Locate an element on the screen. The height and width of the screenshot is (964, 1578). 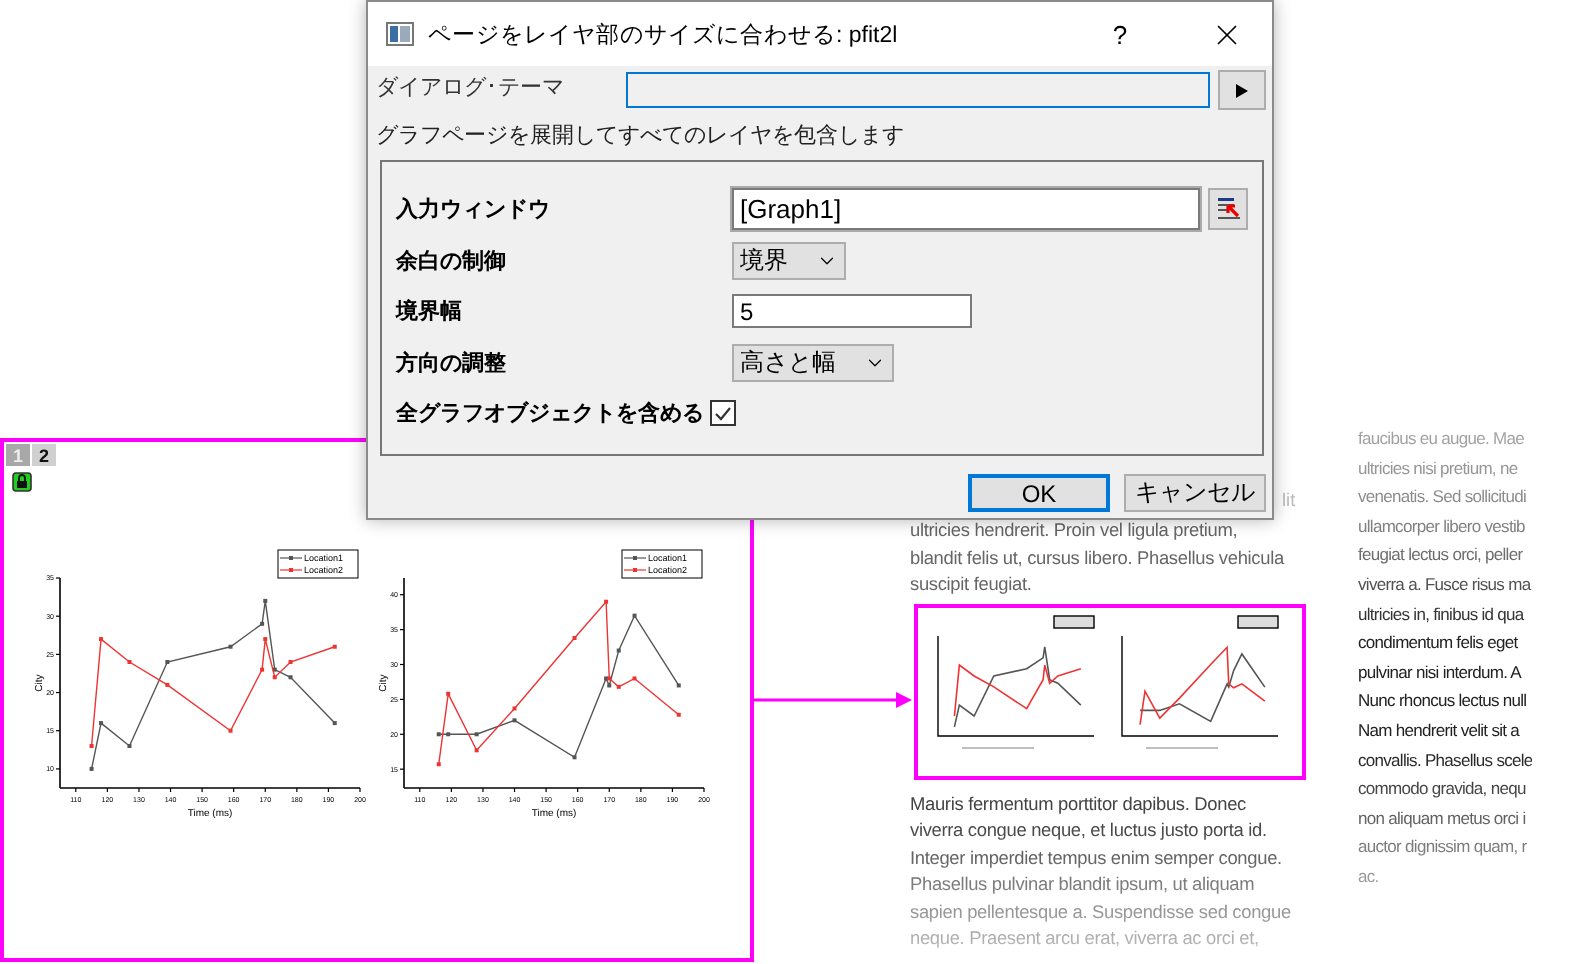
text-line: suscipit feugiat. is located at coordinates (972, 585).